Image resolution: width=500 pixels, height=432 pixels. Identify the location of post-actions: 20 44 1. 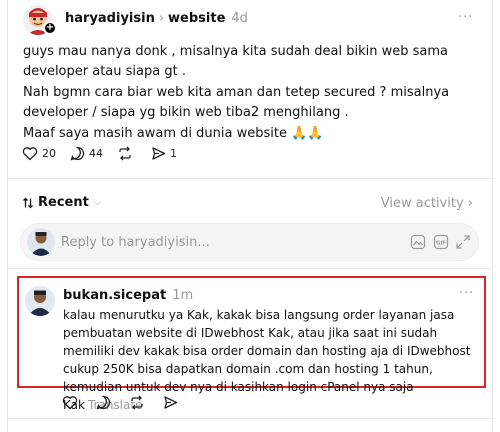
(106, 153).